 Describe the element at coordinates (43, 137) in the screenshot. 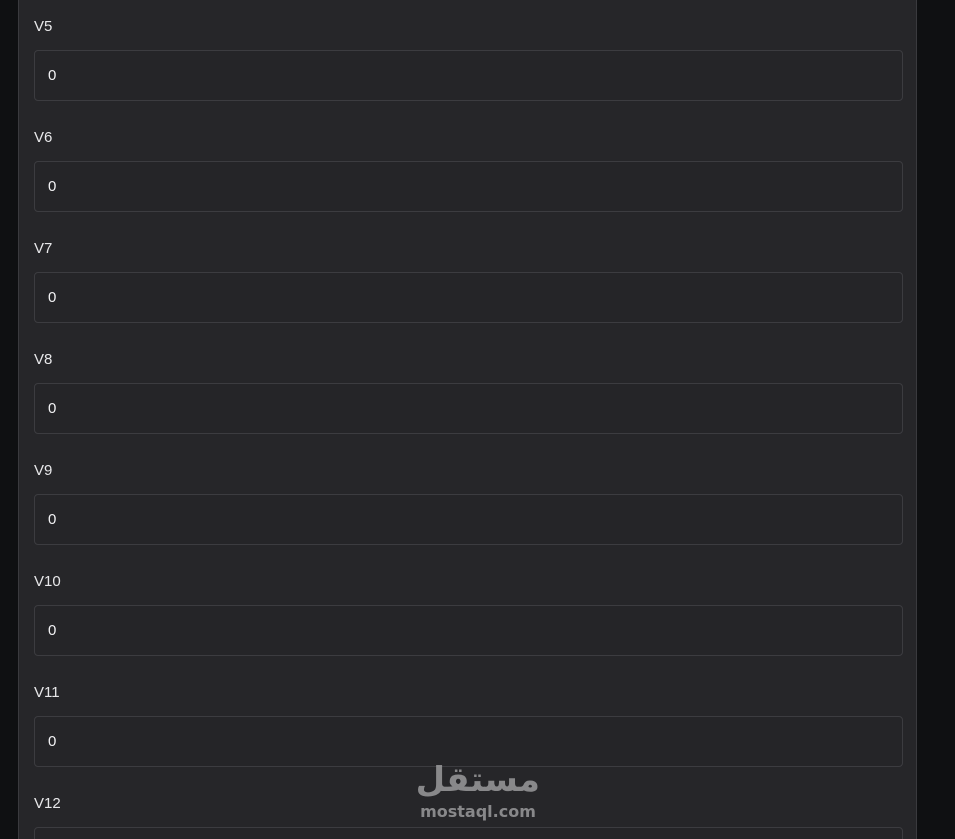

I see `field-label: V6` at that location.